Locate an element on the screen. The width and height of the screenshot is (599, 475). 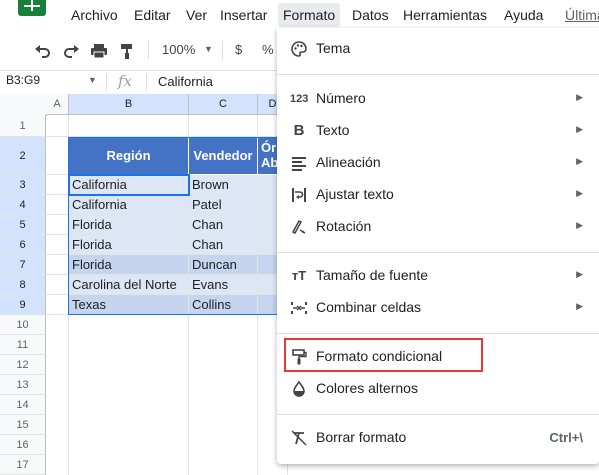
menu-item-label: Colores alternos is located at coordinates (367, 388).